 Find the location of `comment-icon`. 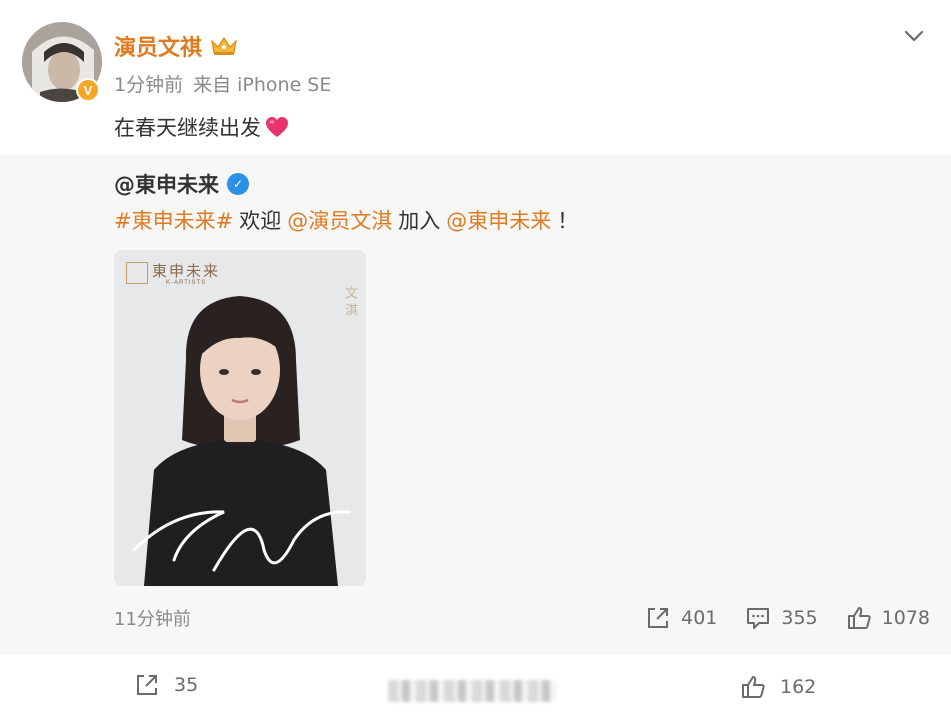

comment-icon is located at coordinates (758, 618).